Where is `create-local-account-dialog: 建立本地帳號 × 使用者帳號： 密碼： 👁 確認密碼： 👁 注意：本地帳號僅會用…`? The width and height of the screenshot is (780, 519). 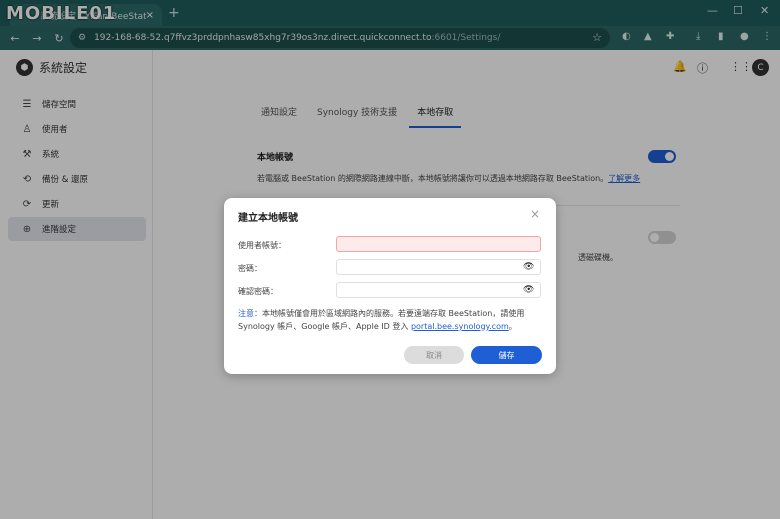 create-local-account-dialog: 建立本地帳號 × 使用者帳號： 密碼： 👁 確認密碼： 👁 注意：本地帳號僅會用… is located at coordinates (390, 286).